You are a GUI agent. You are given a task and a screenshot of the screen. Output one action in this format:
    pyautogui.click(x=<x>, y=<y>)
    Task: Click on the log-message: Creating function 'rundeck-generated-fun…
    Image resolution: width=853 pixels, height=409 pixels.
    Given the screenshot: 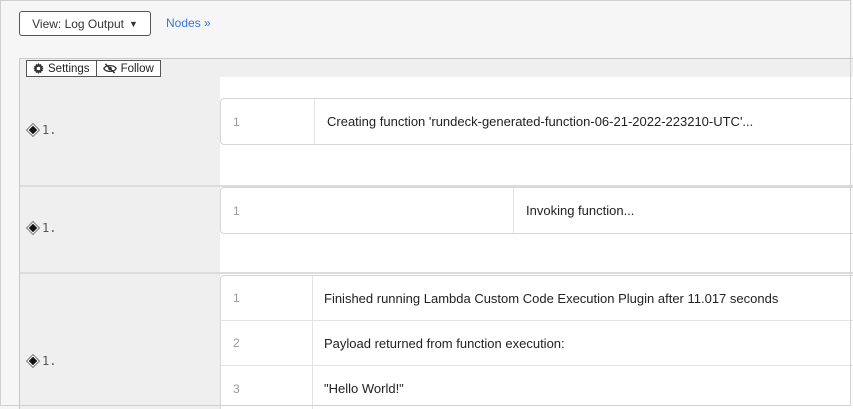 What is the action you would take?
    pyautogui.click(x=540, y=121)
    